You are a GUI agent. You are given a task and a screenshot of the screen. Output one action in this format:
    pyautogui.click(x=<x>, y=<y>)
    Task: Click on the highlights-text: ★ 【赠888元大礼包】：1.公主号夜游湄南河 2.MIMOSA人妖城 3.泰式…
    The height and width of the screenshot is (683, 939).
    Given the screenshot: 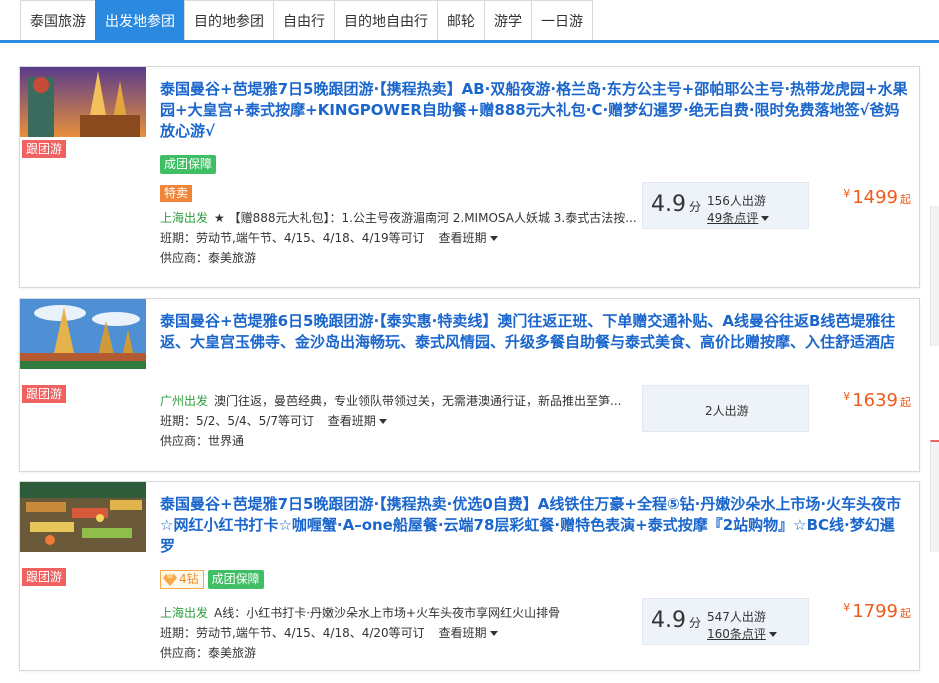 What is the action you would take?
    pyautogui.click(x=425, y=218)
    